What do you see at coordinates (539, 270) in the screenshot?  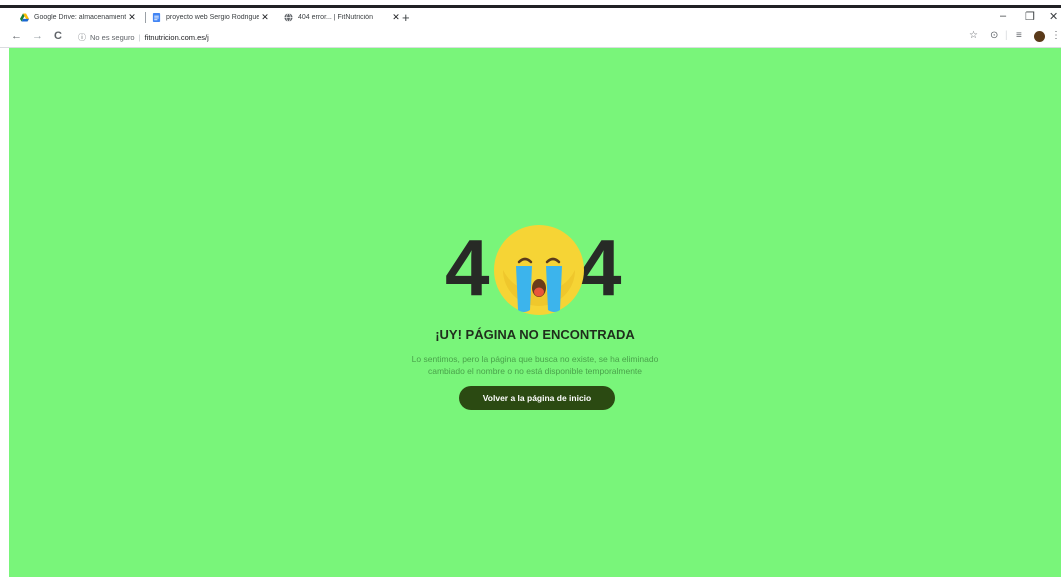 I see `crying-emoji-icon` at bounding box center [539, 270].